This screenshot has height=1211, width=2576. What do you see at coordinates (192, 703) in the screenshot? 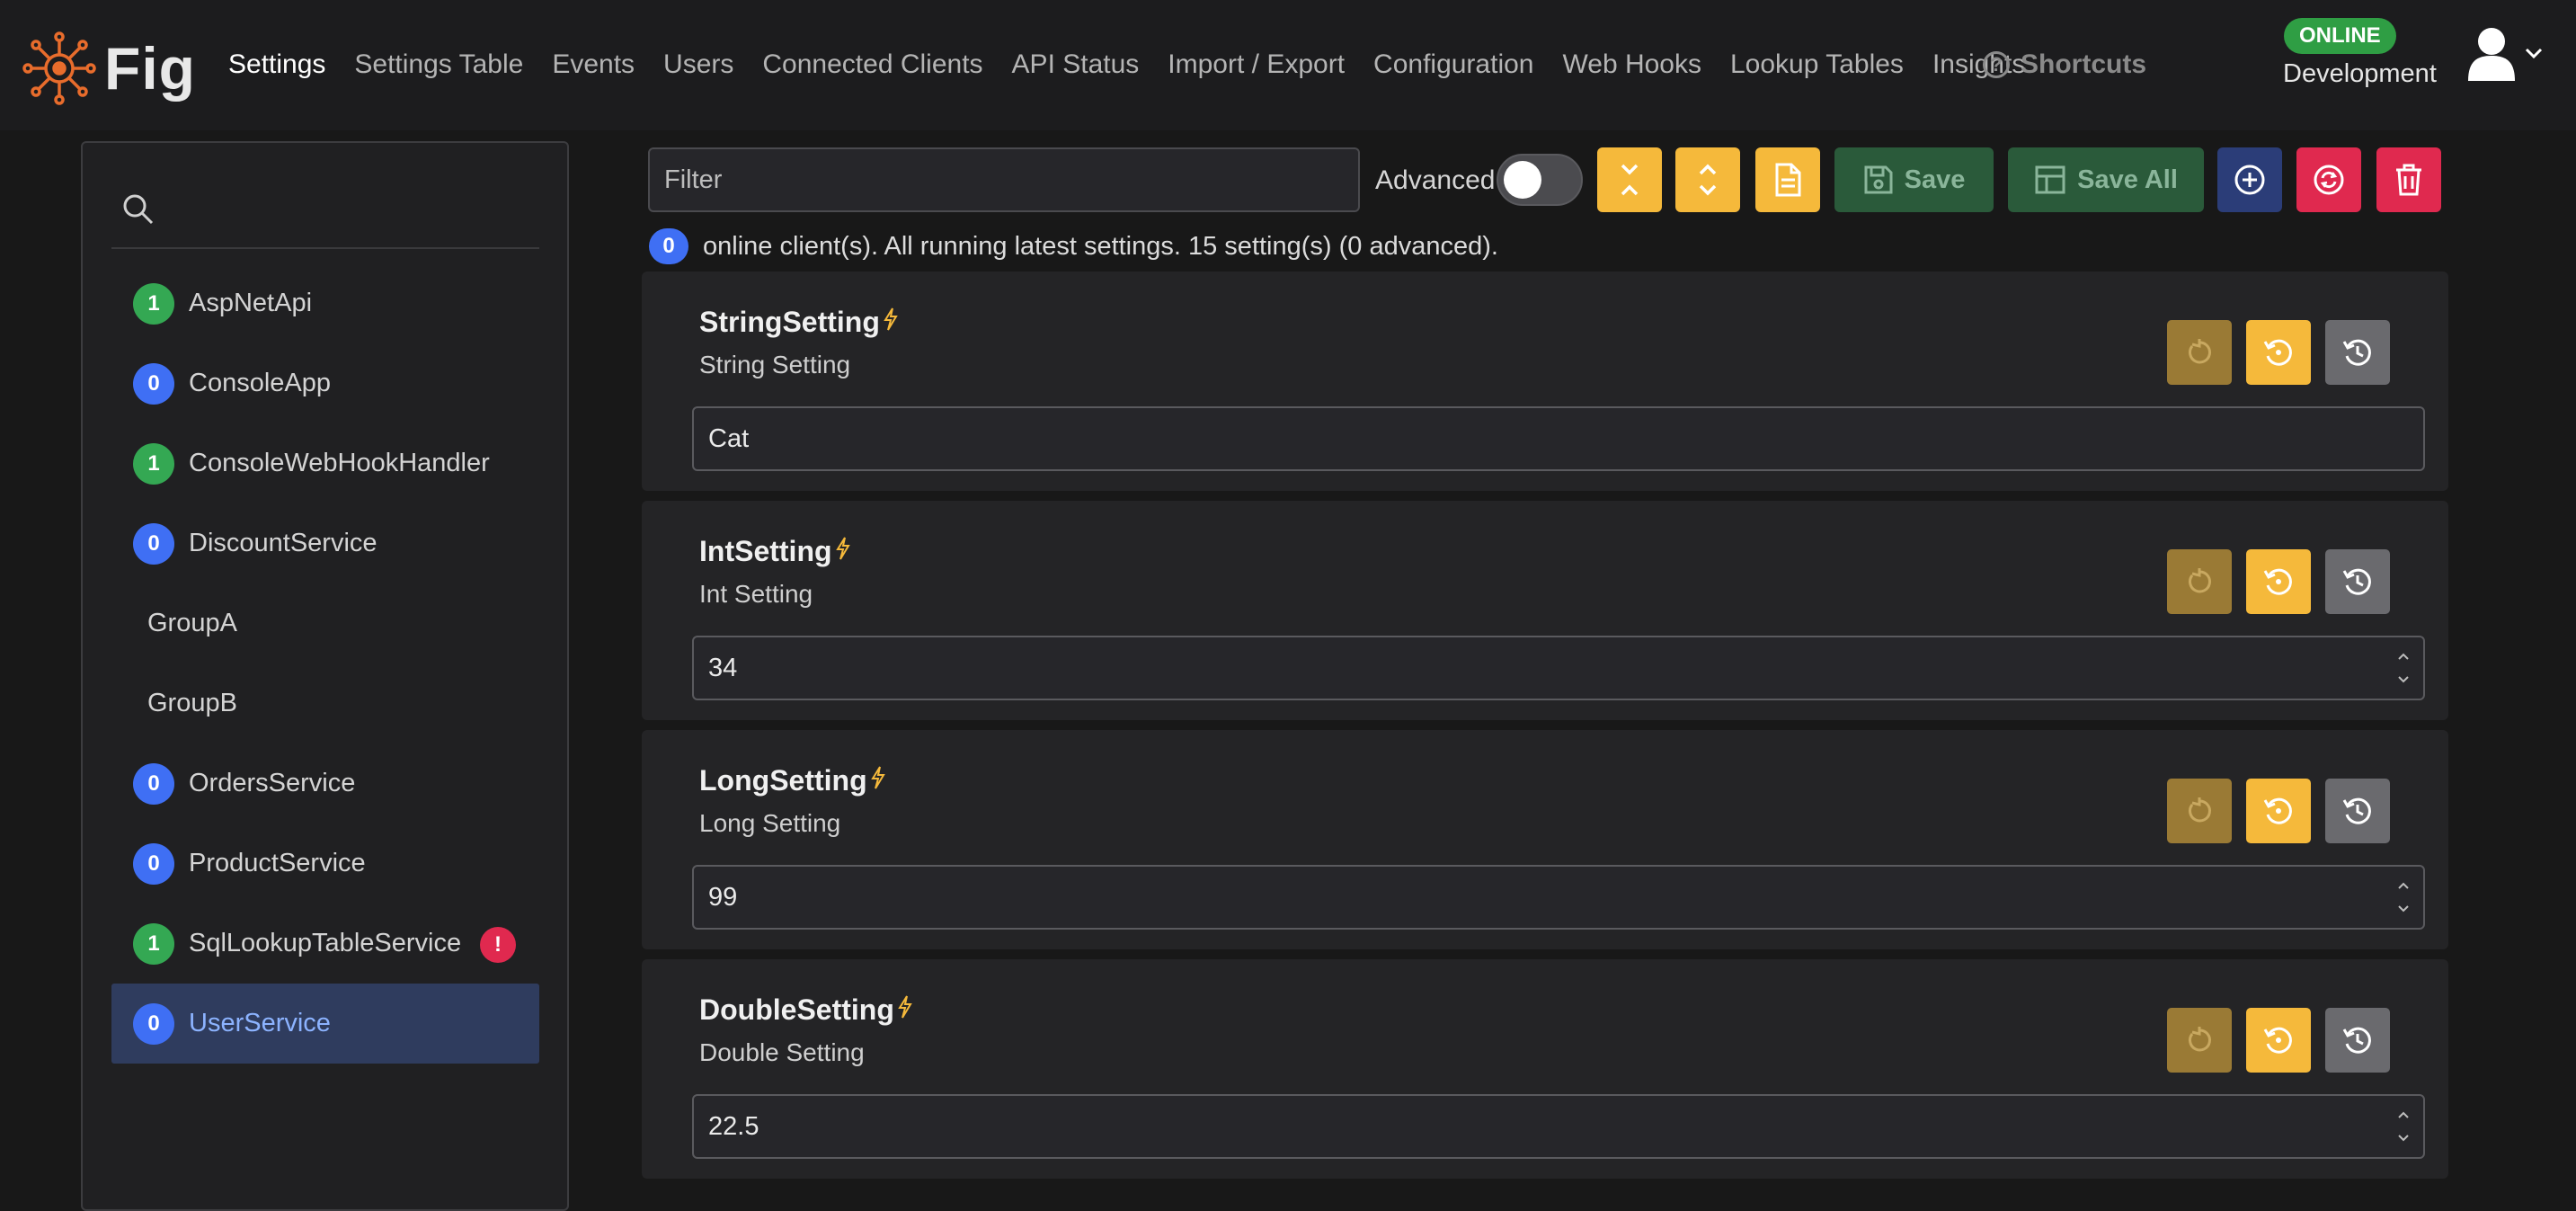
I see `sidebar-item-label: GroupB` at bounding box center [192, 703].